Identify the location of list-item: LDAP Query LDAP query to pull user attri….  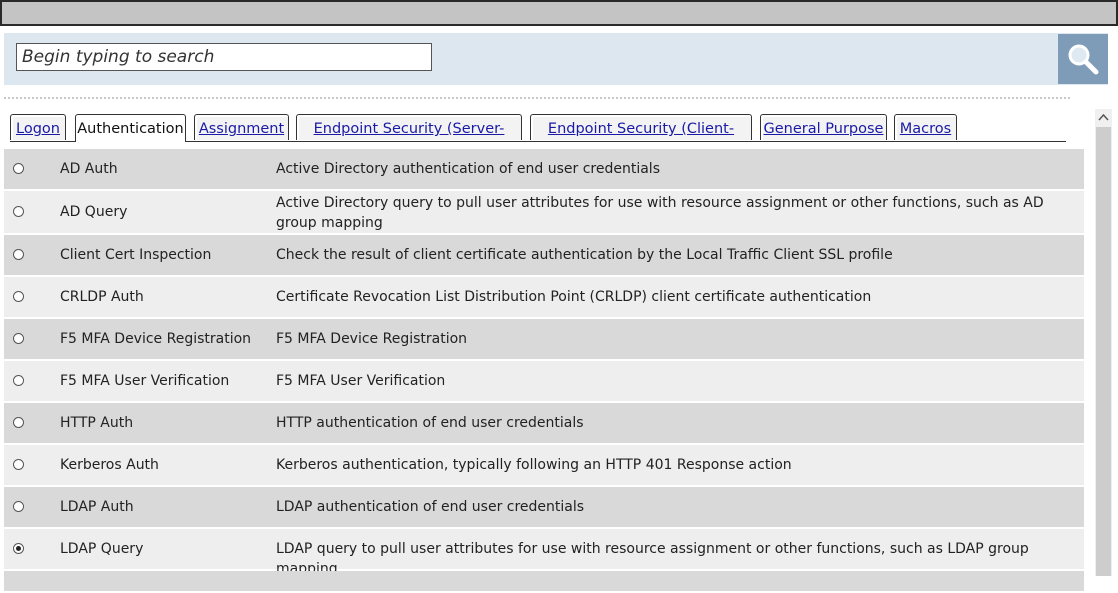
(544, 553).